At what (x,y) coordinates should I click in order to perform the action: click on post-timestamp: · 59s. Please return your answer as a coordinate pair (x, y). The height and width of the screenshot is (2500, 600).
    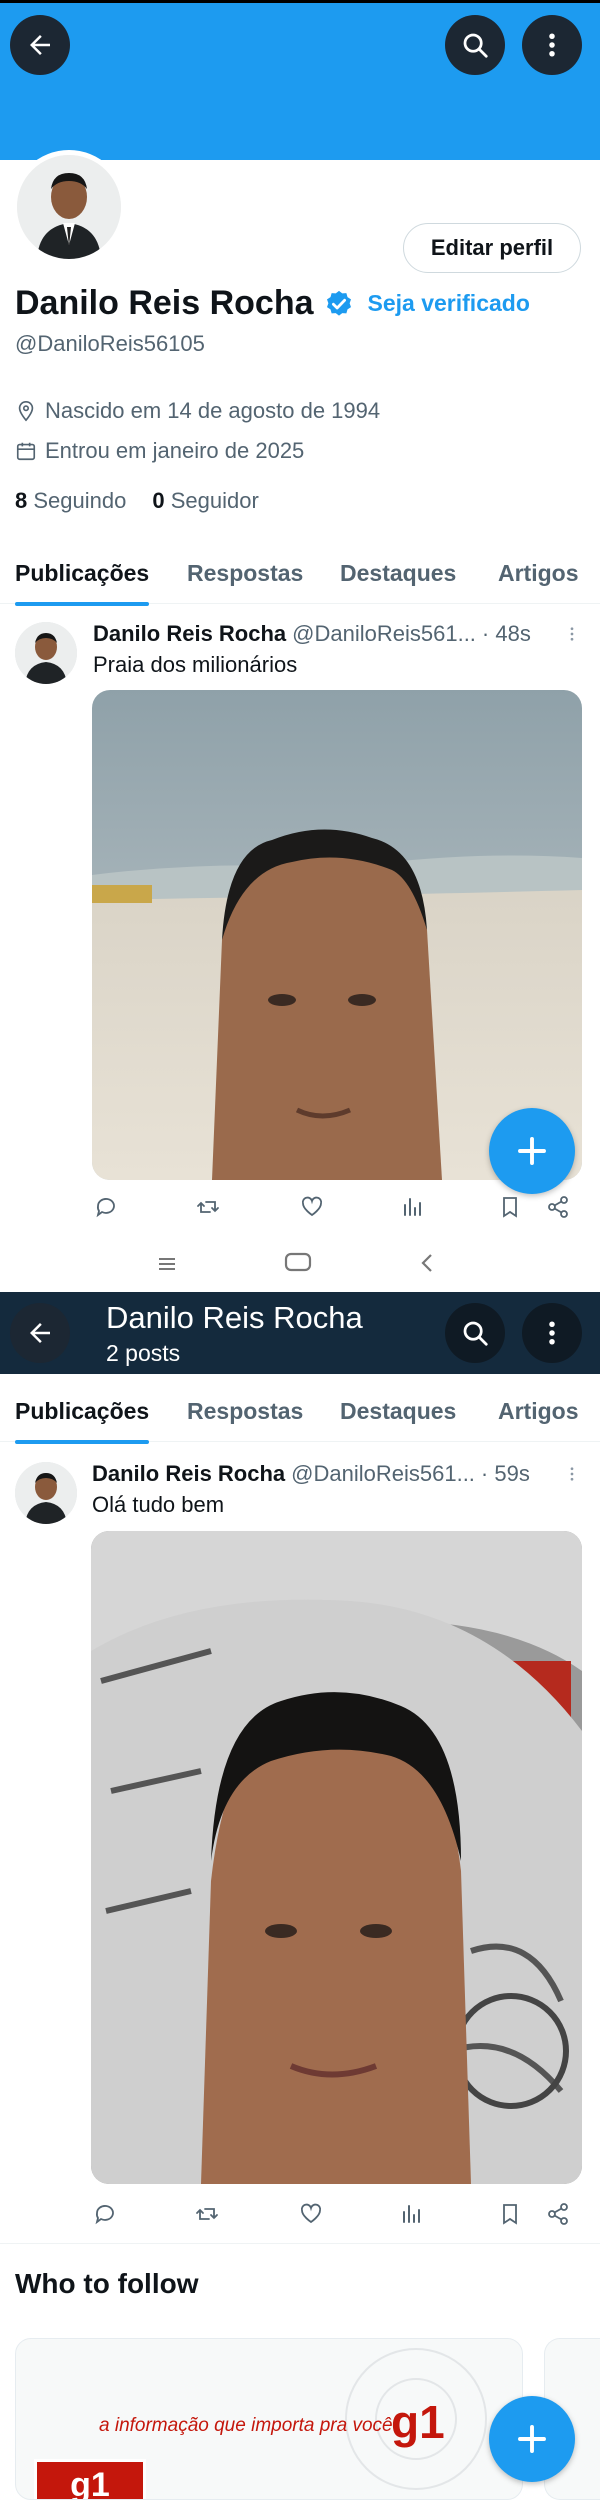
    Looking at the image, I should click on (505, 1473).